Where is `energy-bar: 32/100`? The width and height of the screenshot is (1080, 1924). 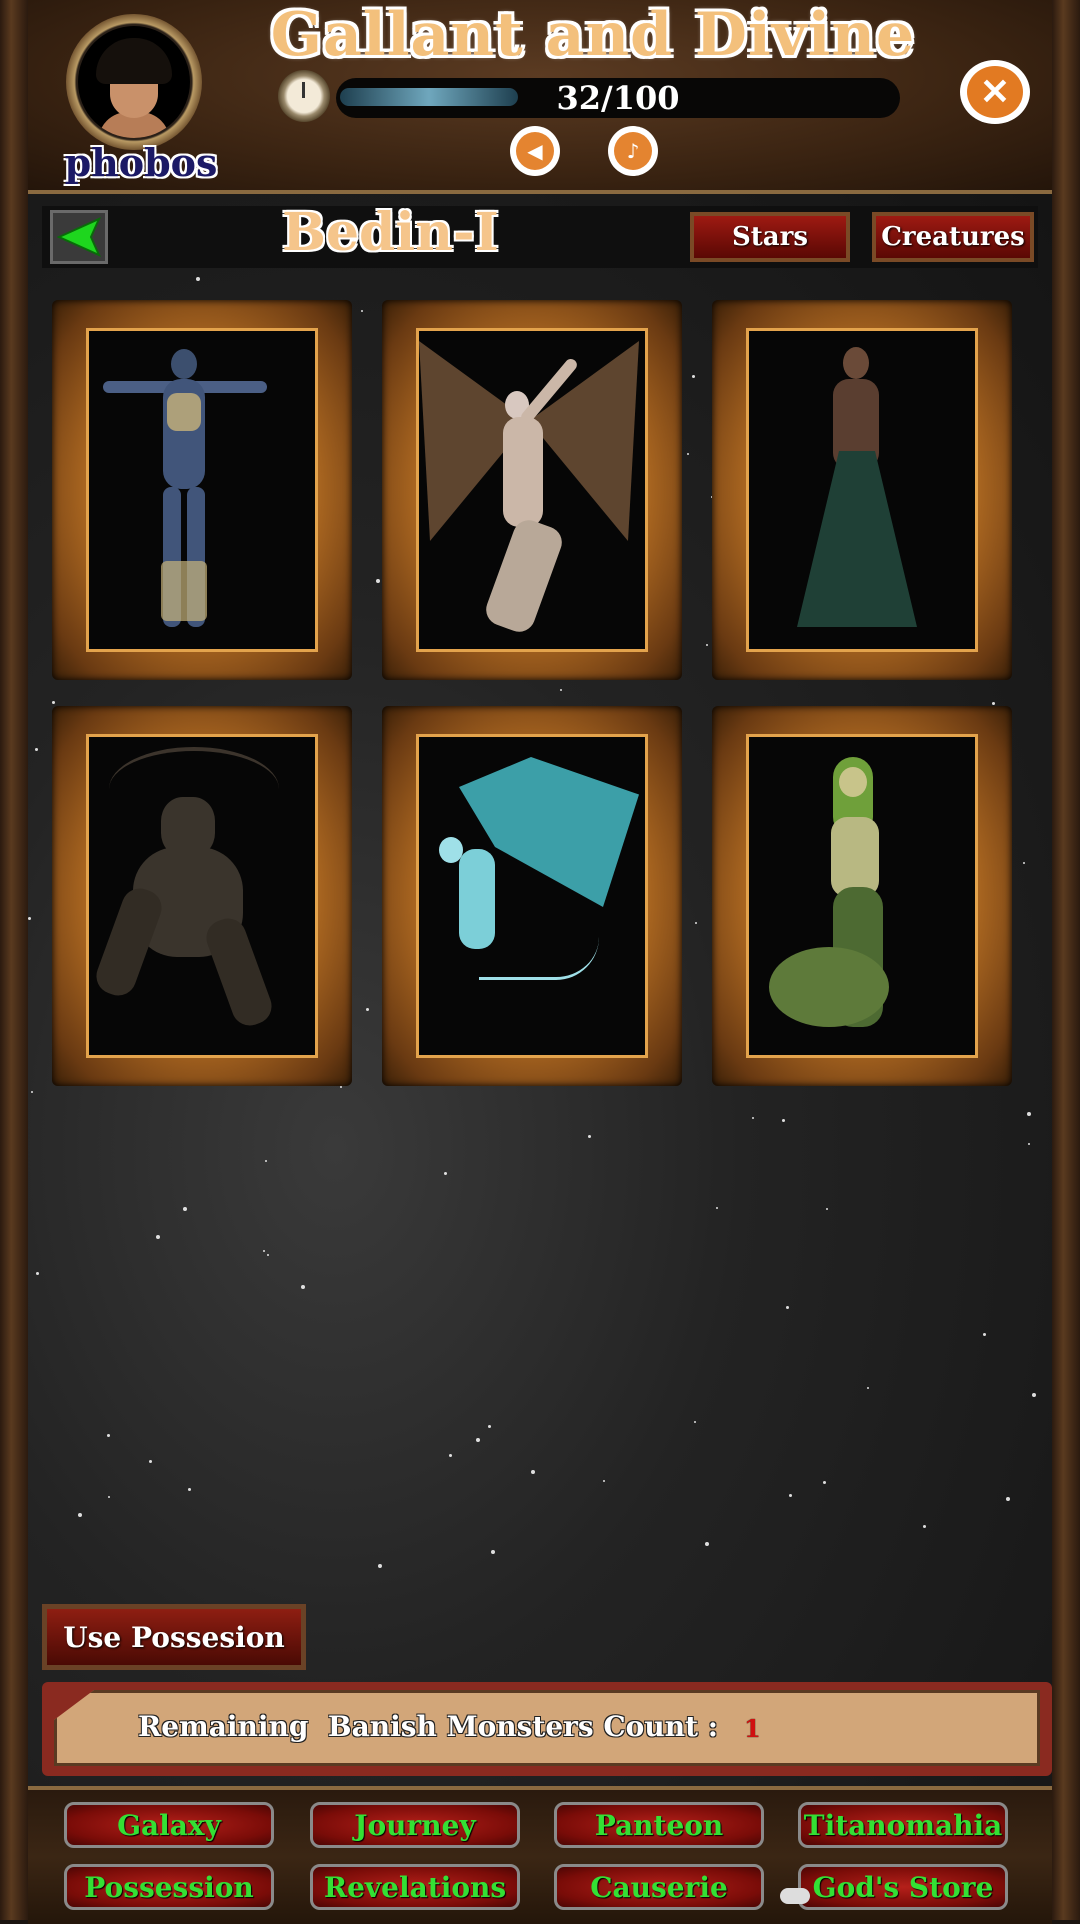
energy-bar: 32/100 is located at coordinates (618, 98).